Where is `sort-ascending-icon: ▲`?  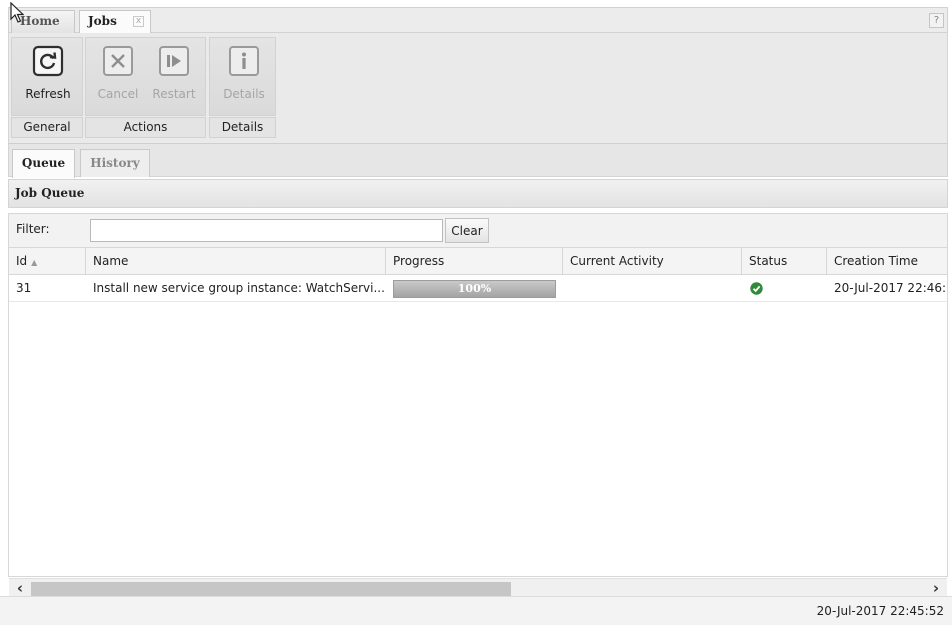
sort-ascending-icon: ▲ is located at coordinates (34, 262).